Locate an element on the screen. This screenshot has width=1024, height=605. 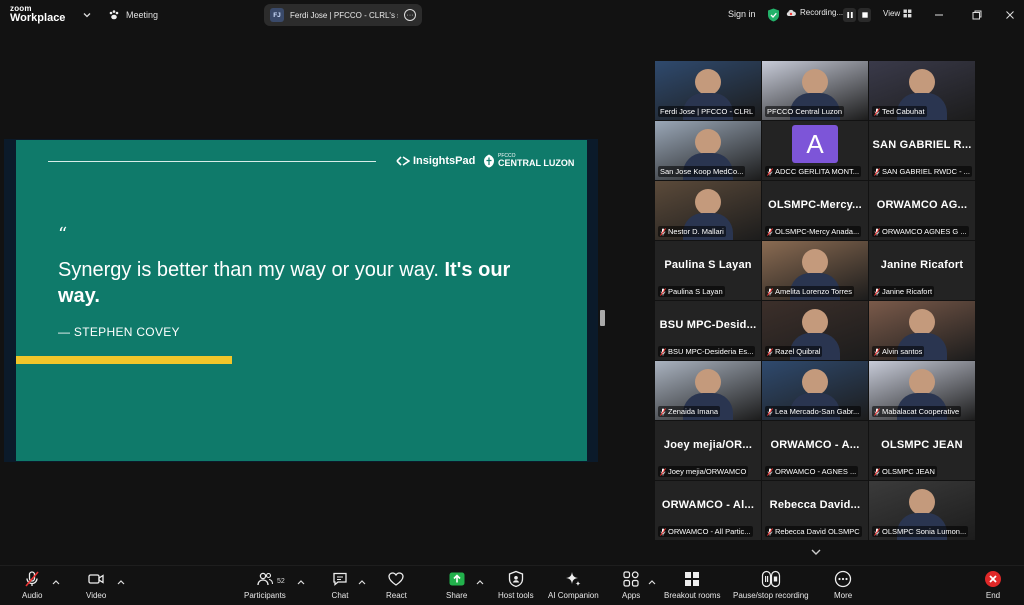
view-menu-button: View is located at coordinates (897, 13).